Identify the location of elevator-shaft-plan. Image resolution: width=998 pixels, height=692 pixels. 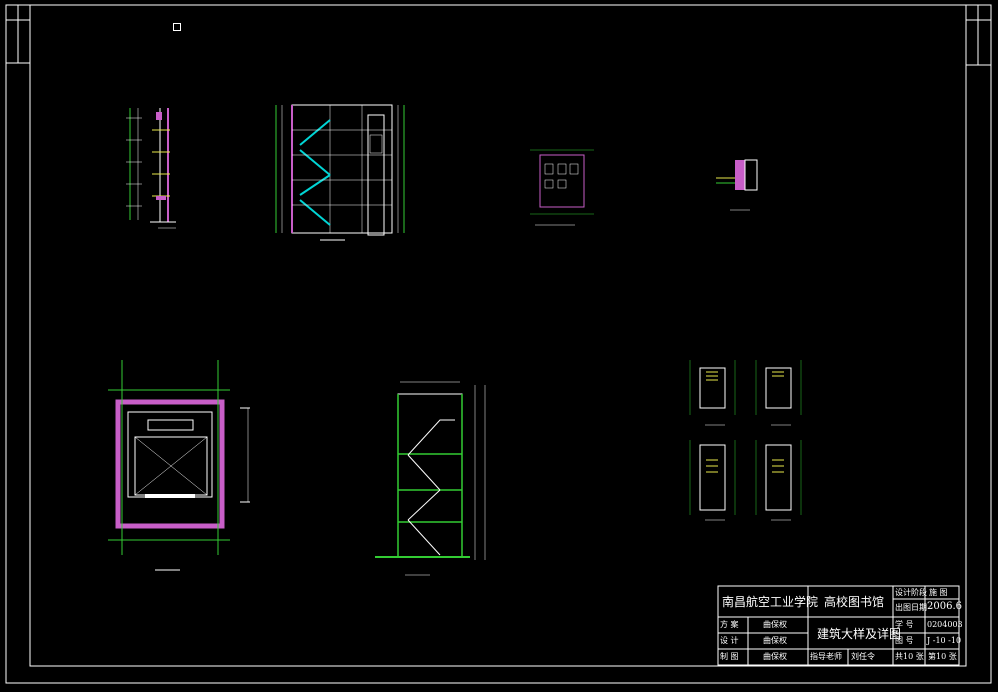
(179, 465).